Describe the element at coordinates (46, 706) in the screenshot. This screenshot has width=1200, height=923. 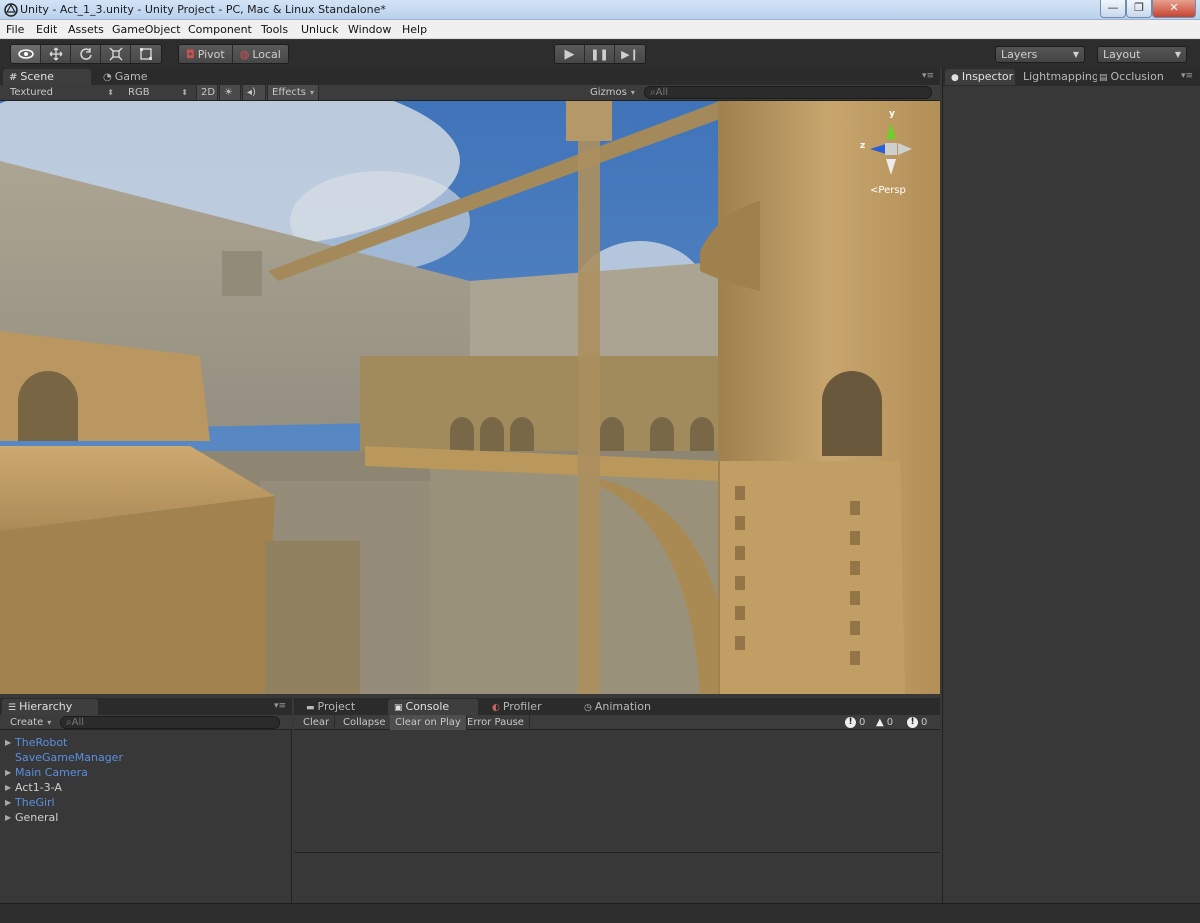
I see `tab-hierarchy-label: Hierarchy` at that location.